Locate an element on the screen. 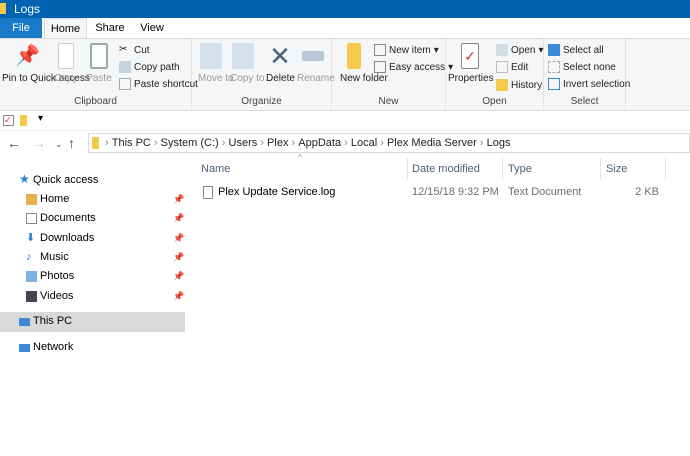 The width and height of the screenshot is (690, 456). properties-check-icon: ✓ is located at coordinates (470, 56).